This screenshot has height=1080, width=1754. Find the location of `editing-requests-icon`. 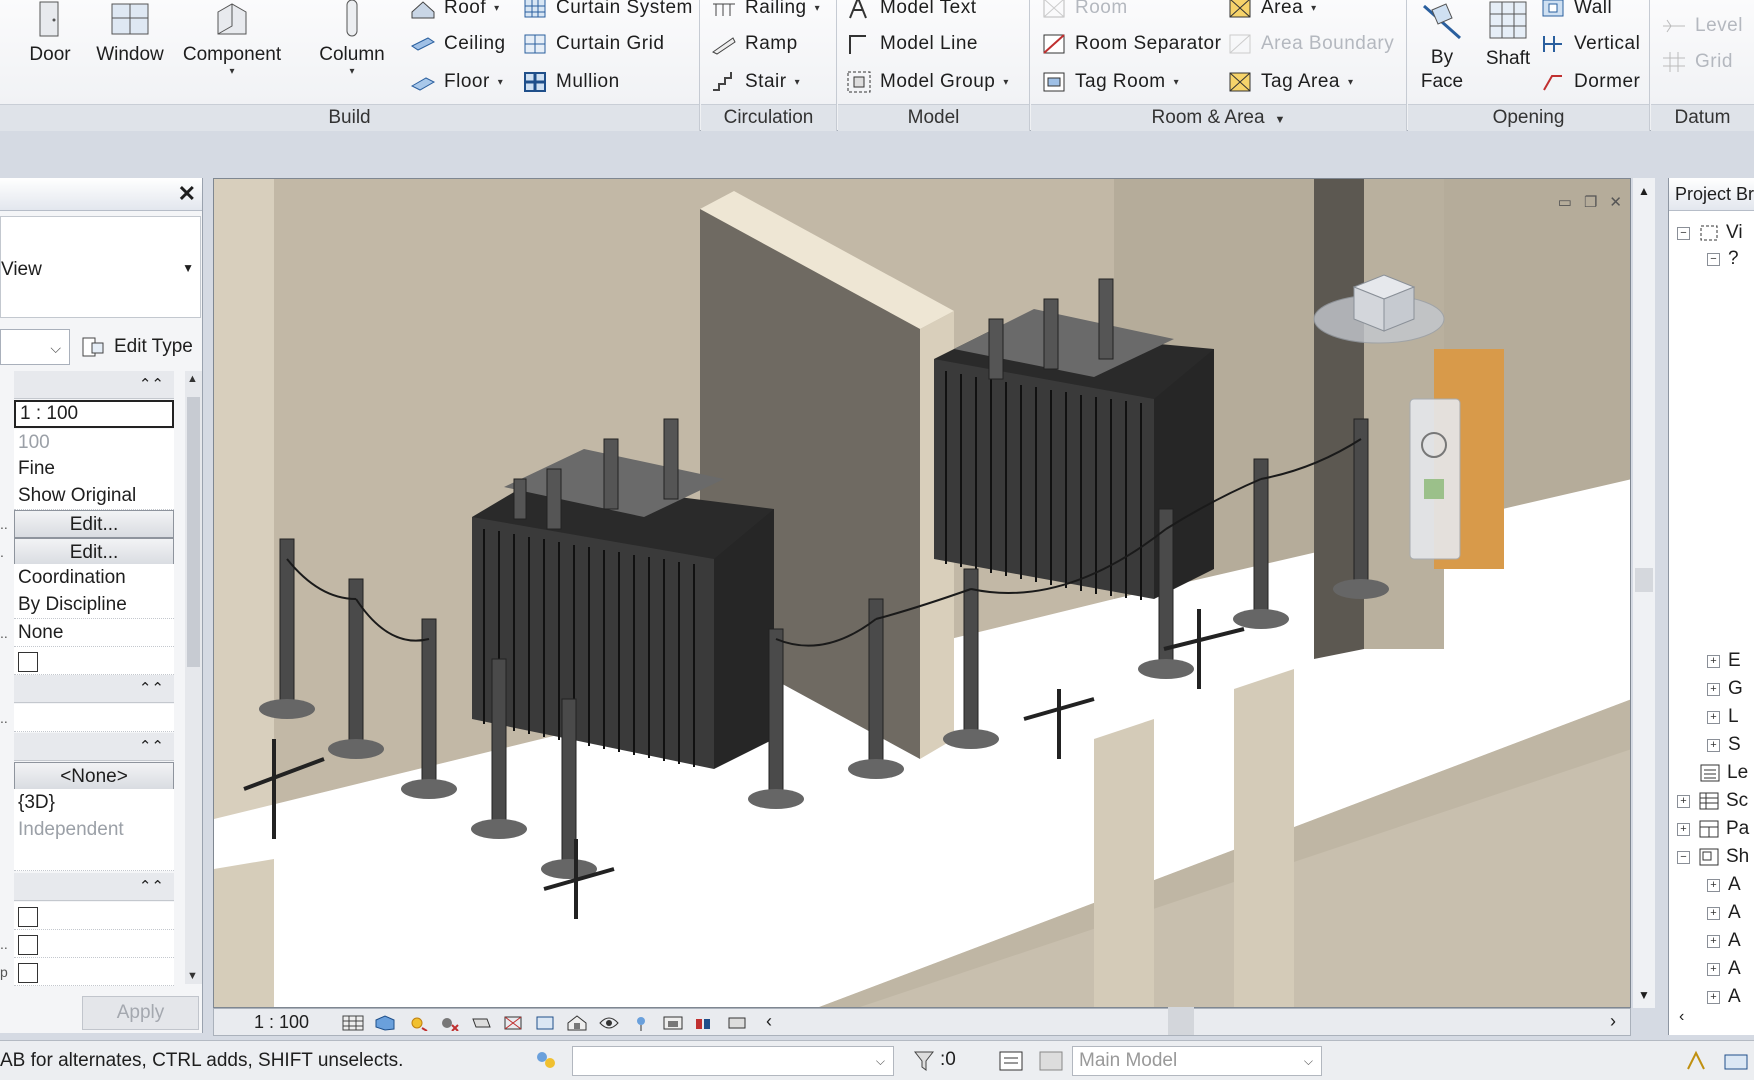

editing-requests-icon is located at coordinates (1011, 1061).